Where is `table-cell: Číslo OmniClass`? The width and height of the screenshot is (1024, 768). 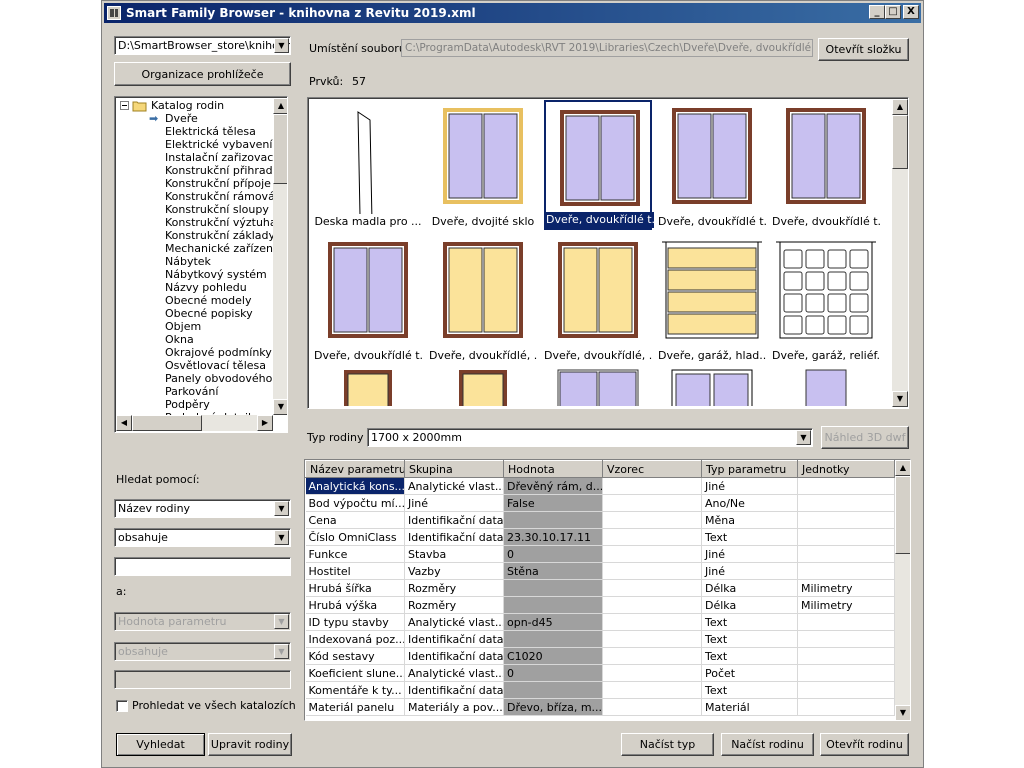
table-cell: Číslo OmniClass is located at coordinates (355, 537).